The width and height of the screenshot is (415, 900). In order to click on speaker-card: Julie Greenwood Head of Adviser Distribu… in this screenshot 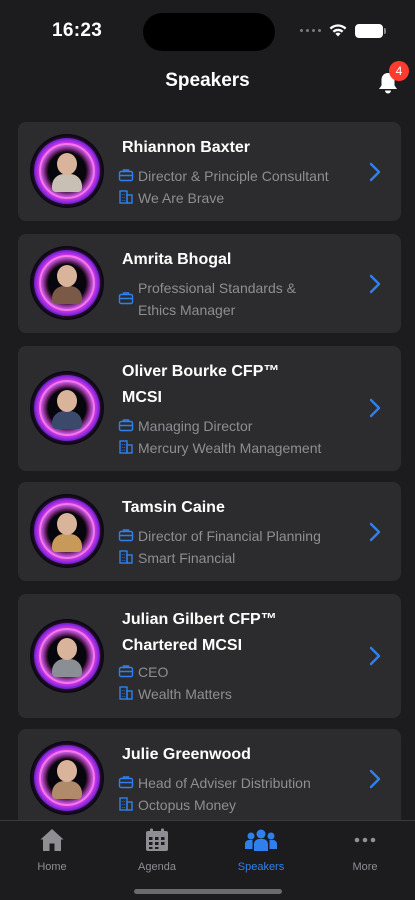, I will do `click(209, 778)`.